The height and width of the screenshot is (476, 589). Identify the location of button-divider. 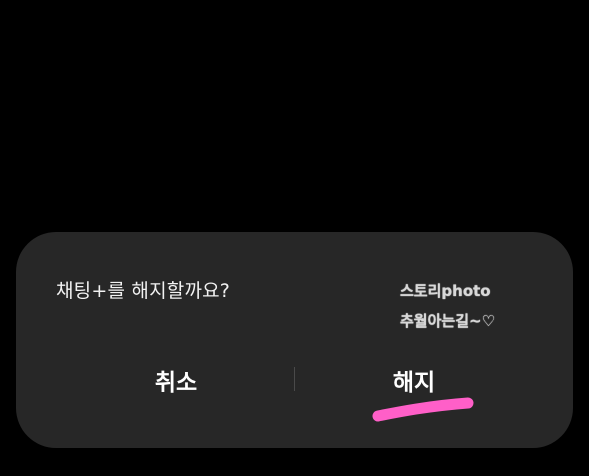
(294, 379).